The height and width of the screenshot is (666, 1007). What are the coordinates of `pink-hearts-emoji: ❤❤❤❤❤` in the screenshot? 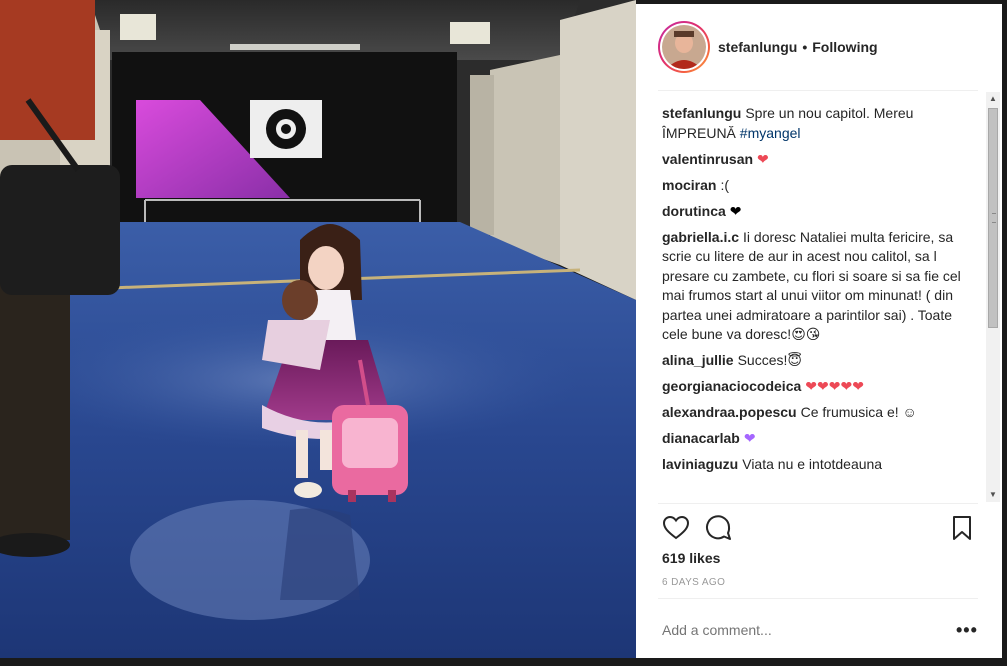 It's located at (834, 386).